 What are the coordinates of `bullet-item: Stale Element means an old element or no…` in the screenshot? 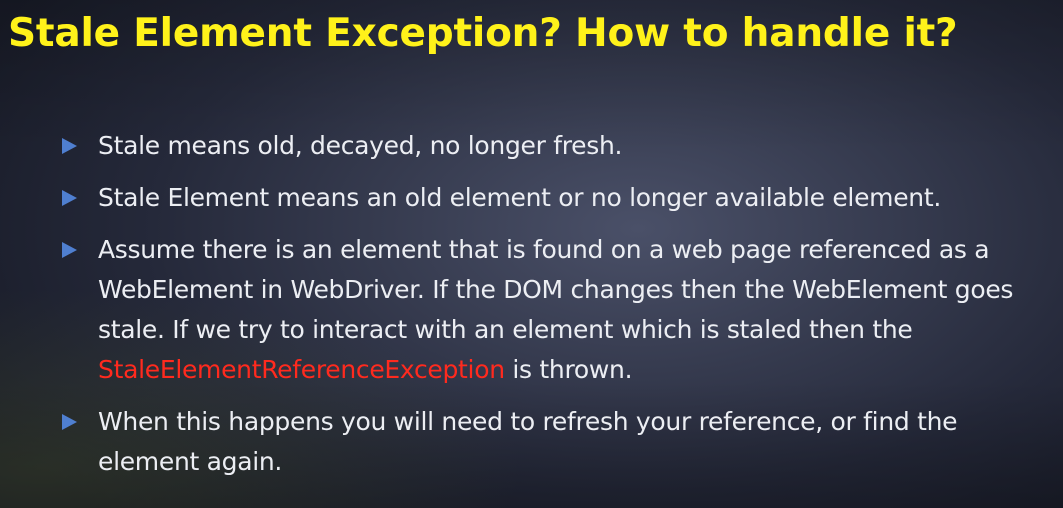 It's located at (552, 198).